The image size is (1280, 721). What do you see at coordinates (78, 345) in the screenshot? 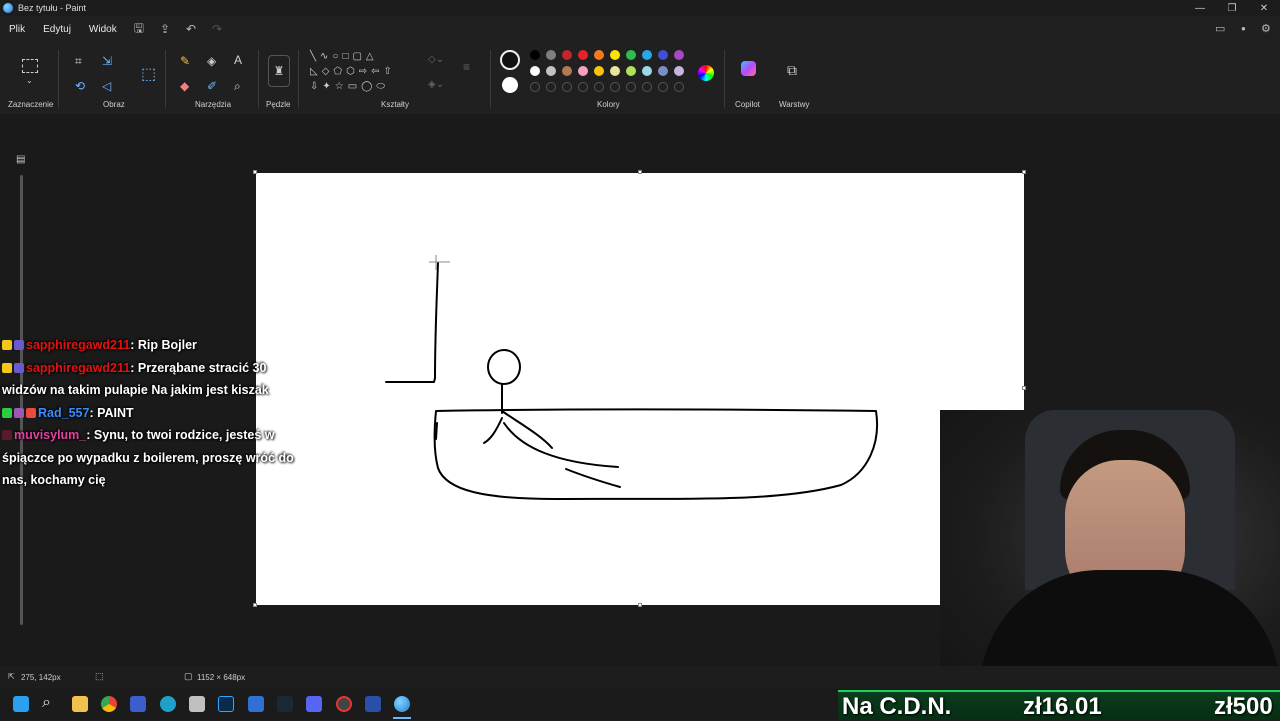
I see `chat-username: sapphiregawd211` at bounding box center [78, 345].